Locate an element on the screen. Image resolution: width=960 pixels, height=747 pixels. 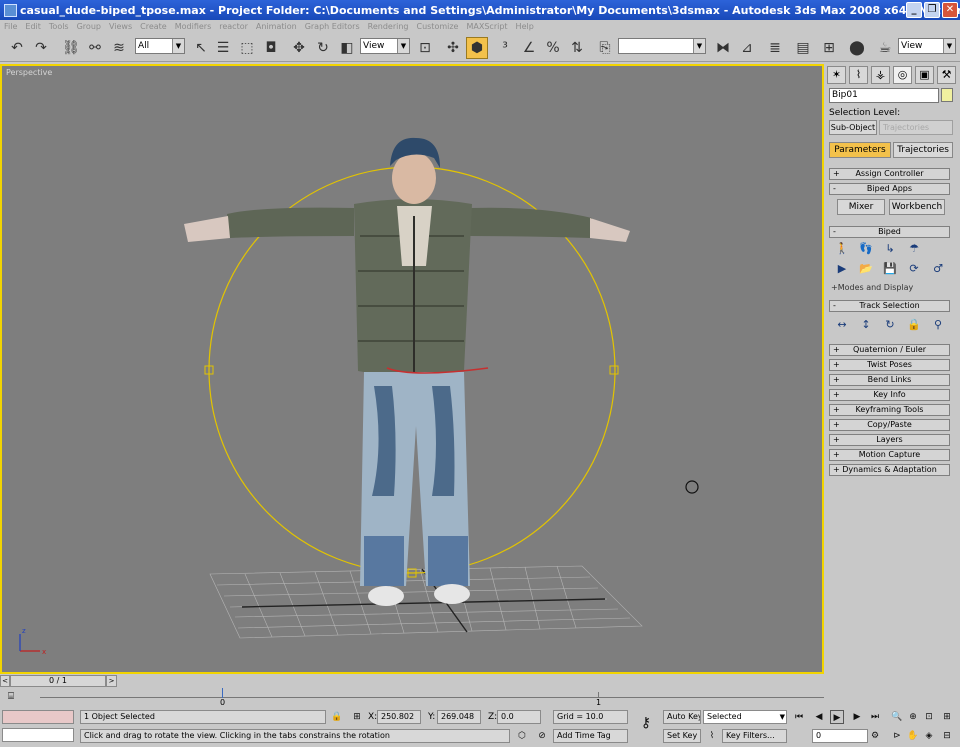
save-file-icon: 💾 is located at coordinates (890, 268).